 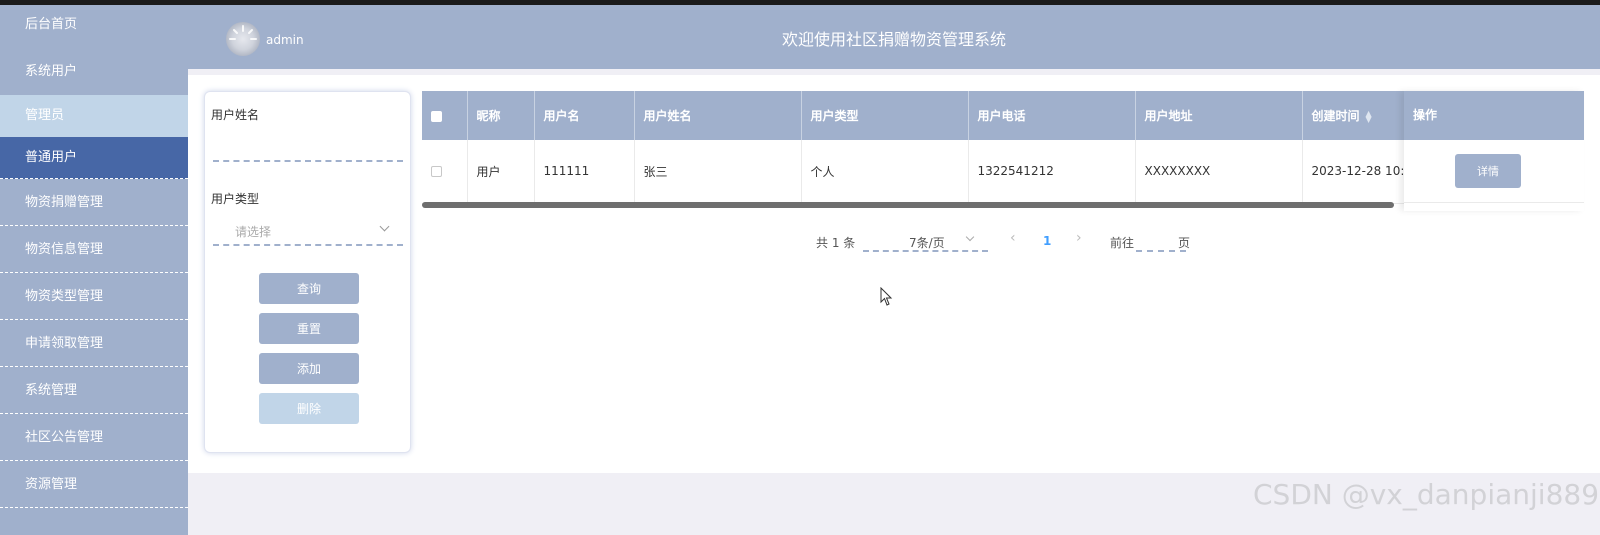 What do you see at coordinates (235, 115) in the screenshot?
I see `name-field-label: 用户姓名` at bounding box center [235, 115].